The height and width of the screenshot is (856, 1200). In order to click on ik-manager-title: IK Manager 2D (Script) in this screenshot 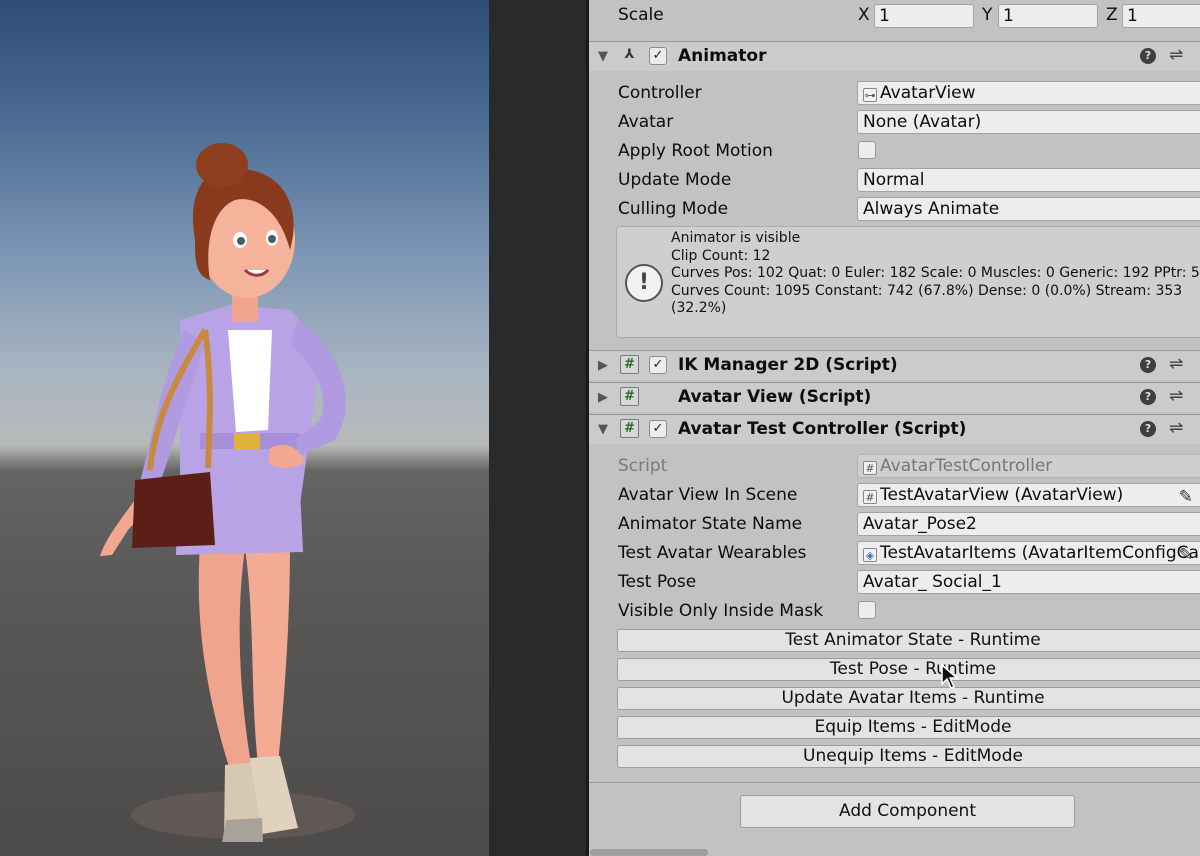, I will do `click(788, 365)`.